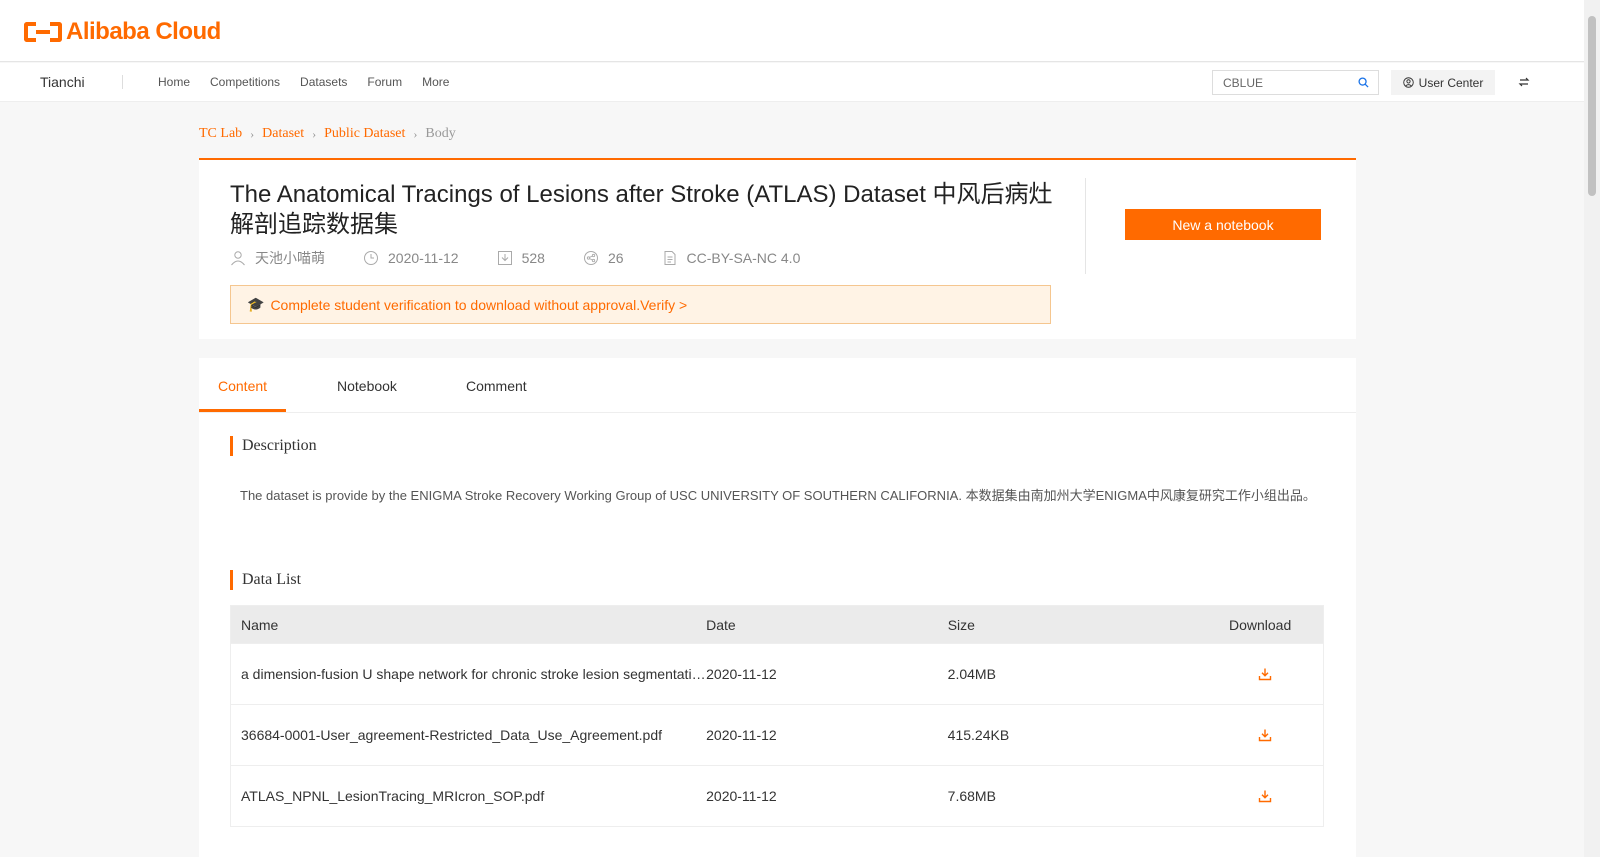 The width and height of the screenshot is (1600, 857). Describe the element at coordinates (1592, 428) in the screenshot. I see `scrollbar` at that location.